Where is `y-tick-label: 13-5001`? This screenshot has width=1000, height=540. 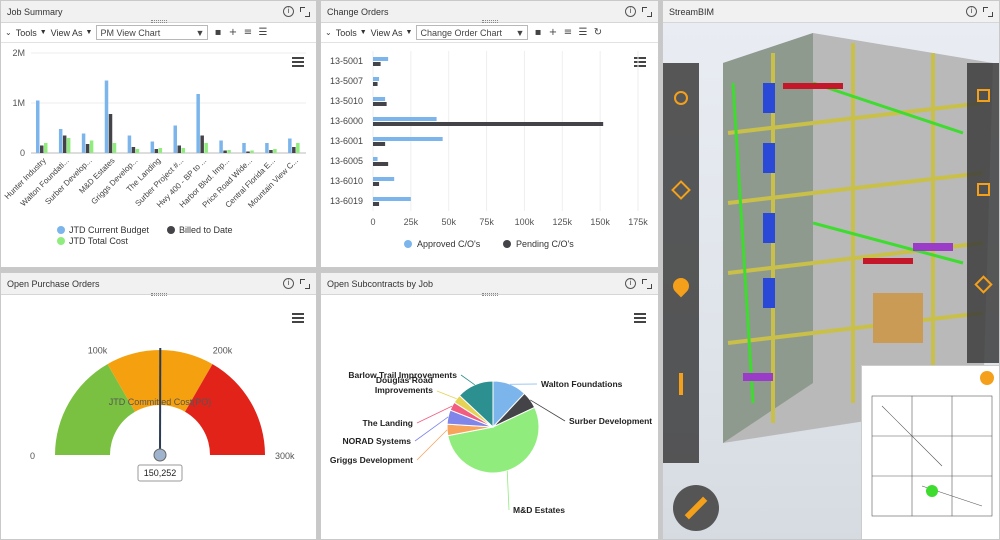 y-tick-label: 13-5001 is located at coordinates (346, 61).